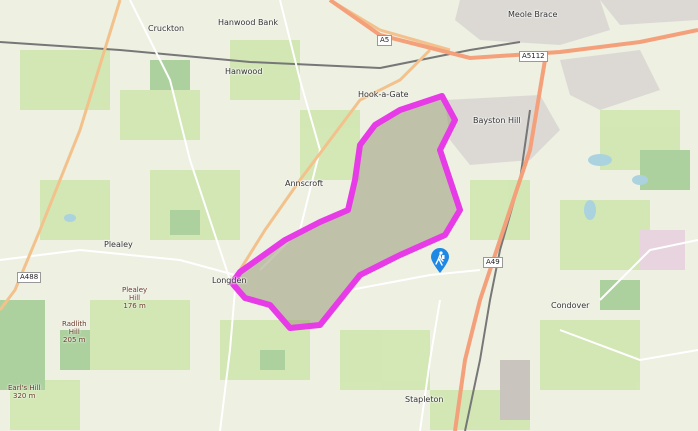 Image resolution: width=698 pixels, height=431 pixels. I want to click on peak-label: Earl's Hill 320 m, so click(24, 392).